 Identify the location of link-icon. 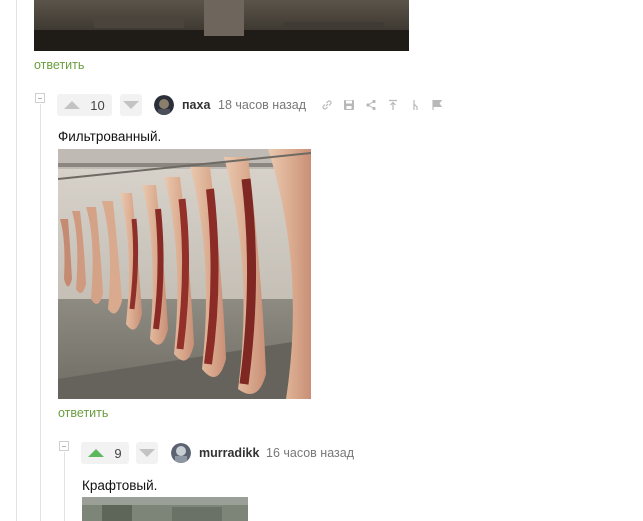
(327, 105).